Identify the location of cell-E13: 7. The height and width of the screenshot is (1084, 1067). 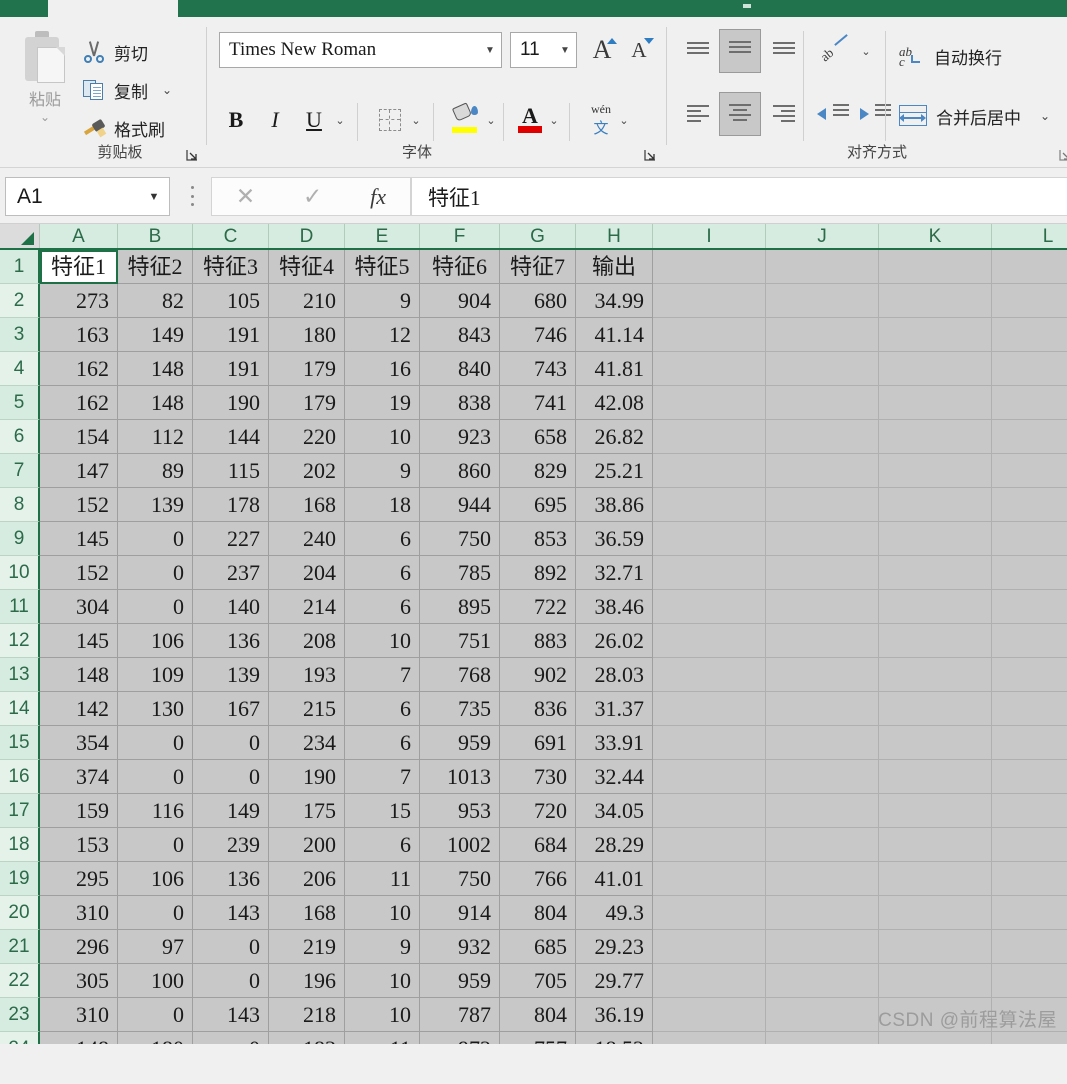
(382, 675).